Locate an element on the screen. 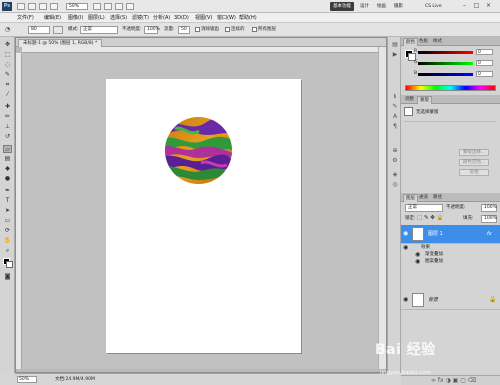  brush-panel-icon is located at coordinates (58, 30).